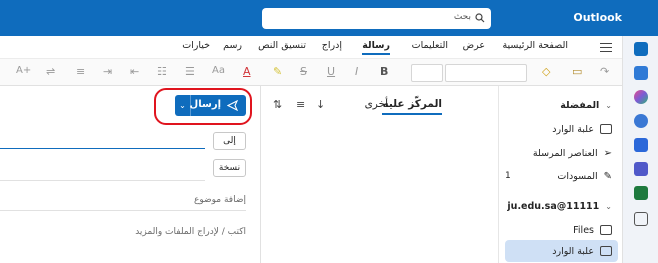  What do you see at coordinates (332, 45) in the screenshot?
I see `tab-insert: إدراج` at bounding box center [332, 45].